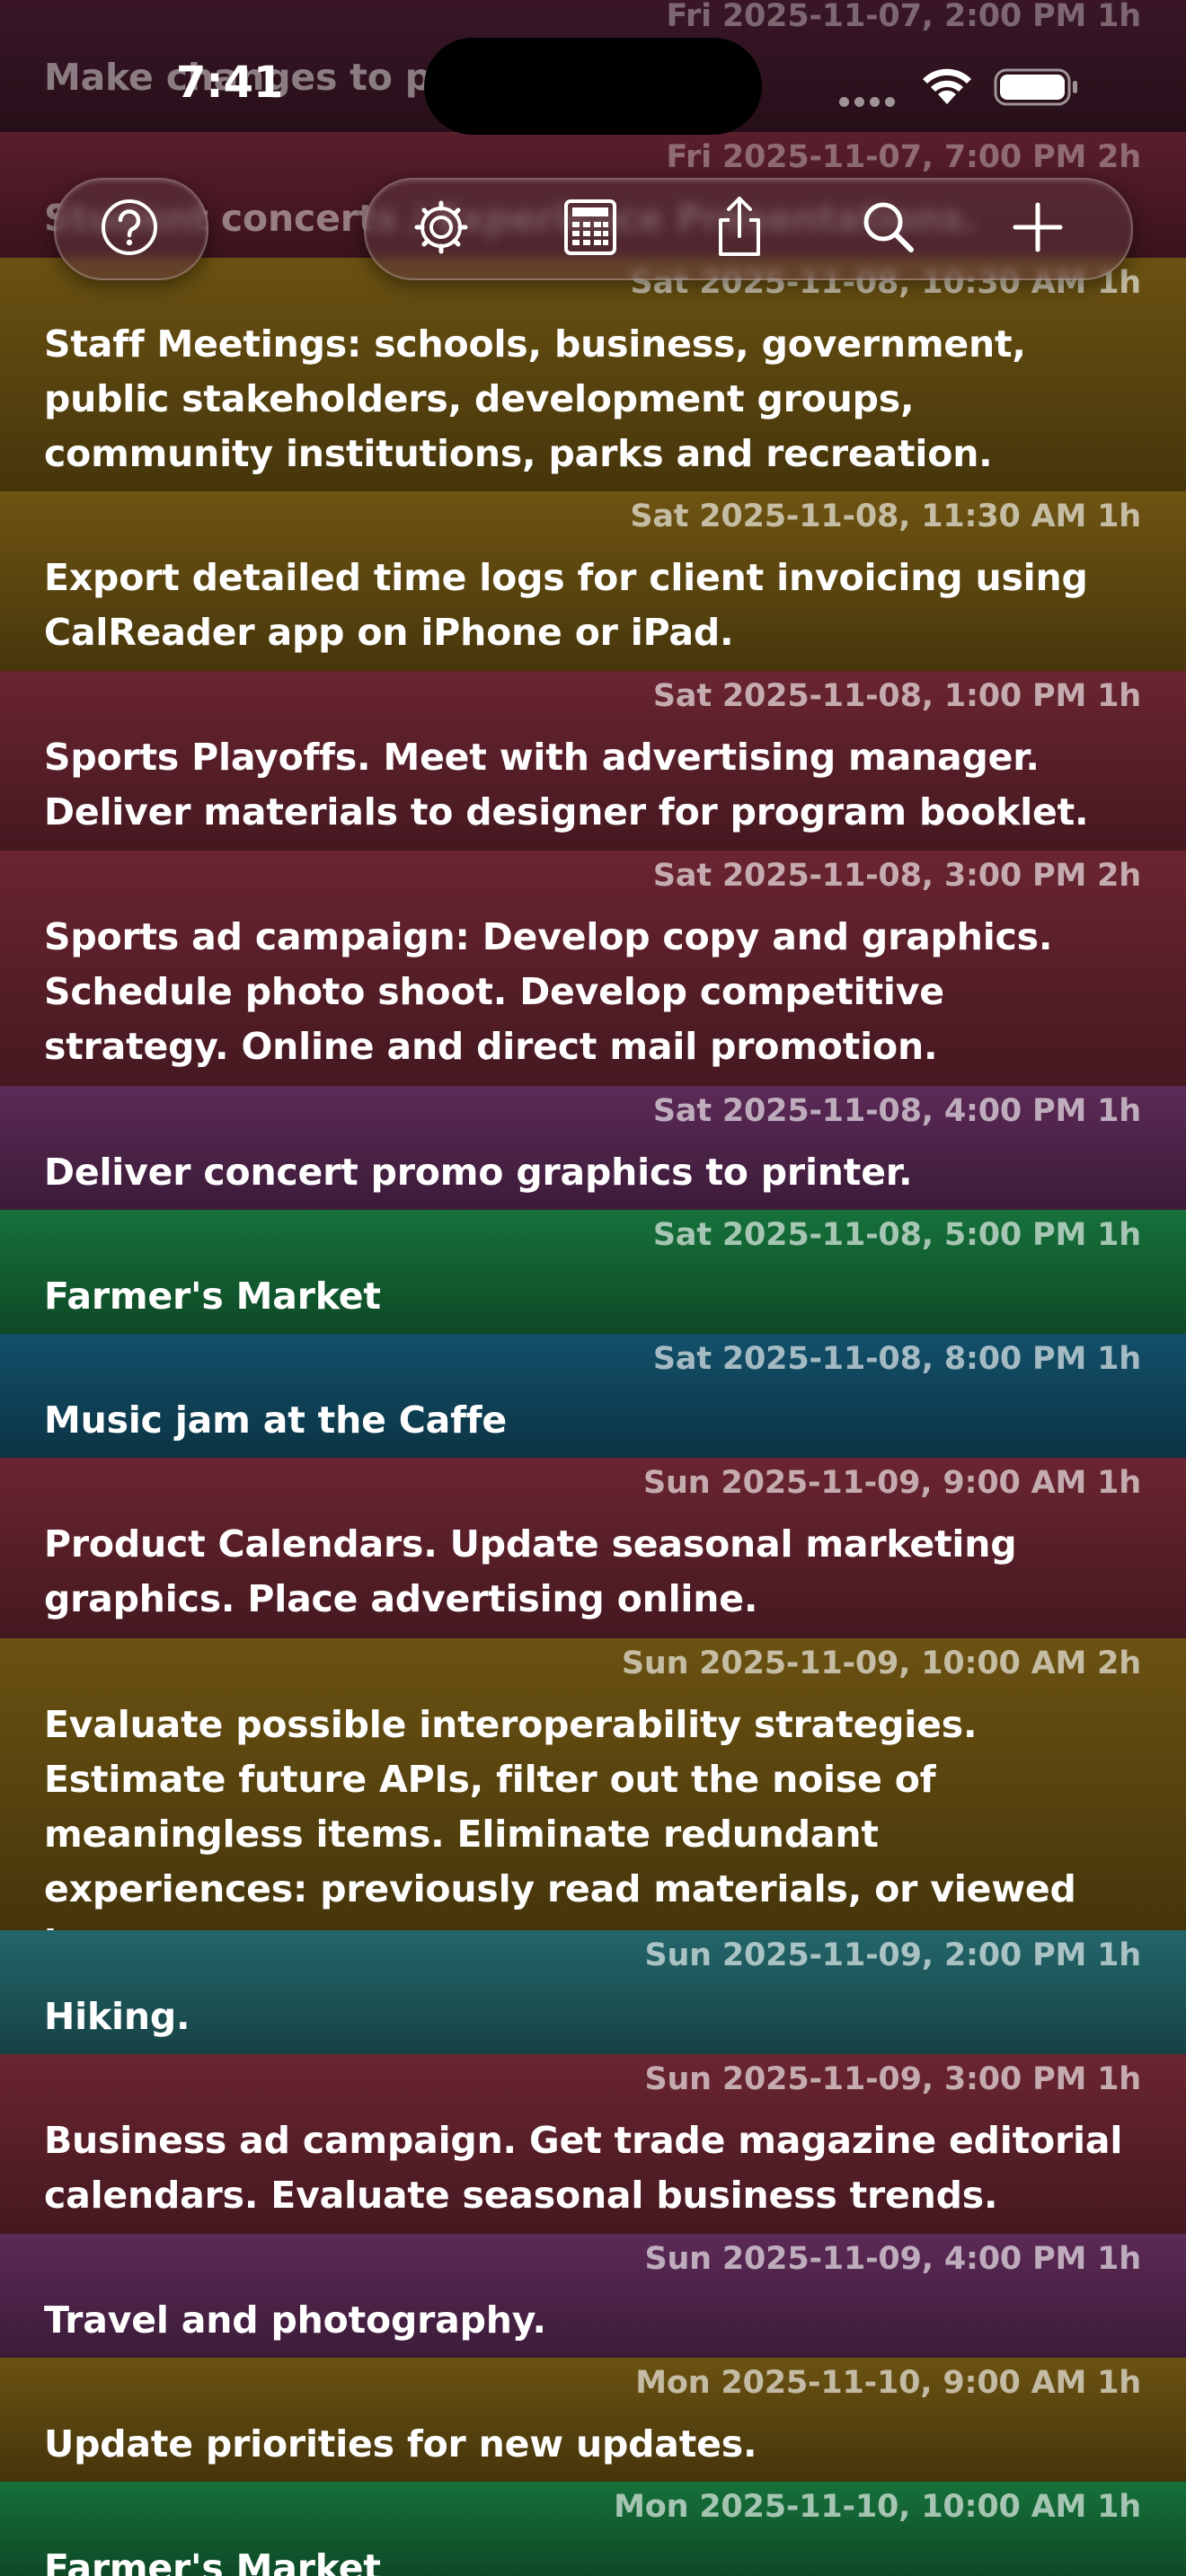 This screenshot has width=1186, height=2576. What do you see at coordinates (877, 2507) in the screenshot?
I see `event-datetime: Mon 2025-11-10, 10:00 AM 1h` at bounding box center [877, 2507].